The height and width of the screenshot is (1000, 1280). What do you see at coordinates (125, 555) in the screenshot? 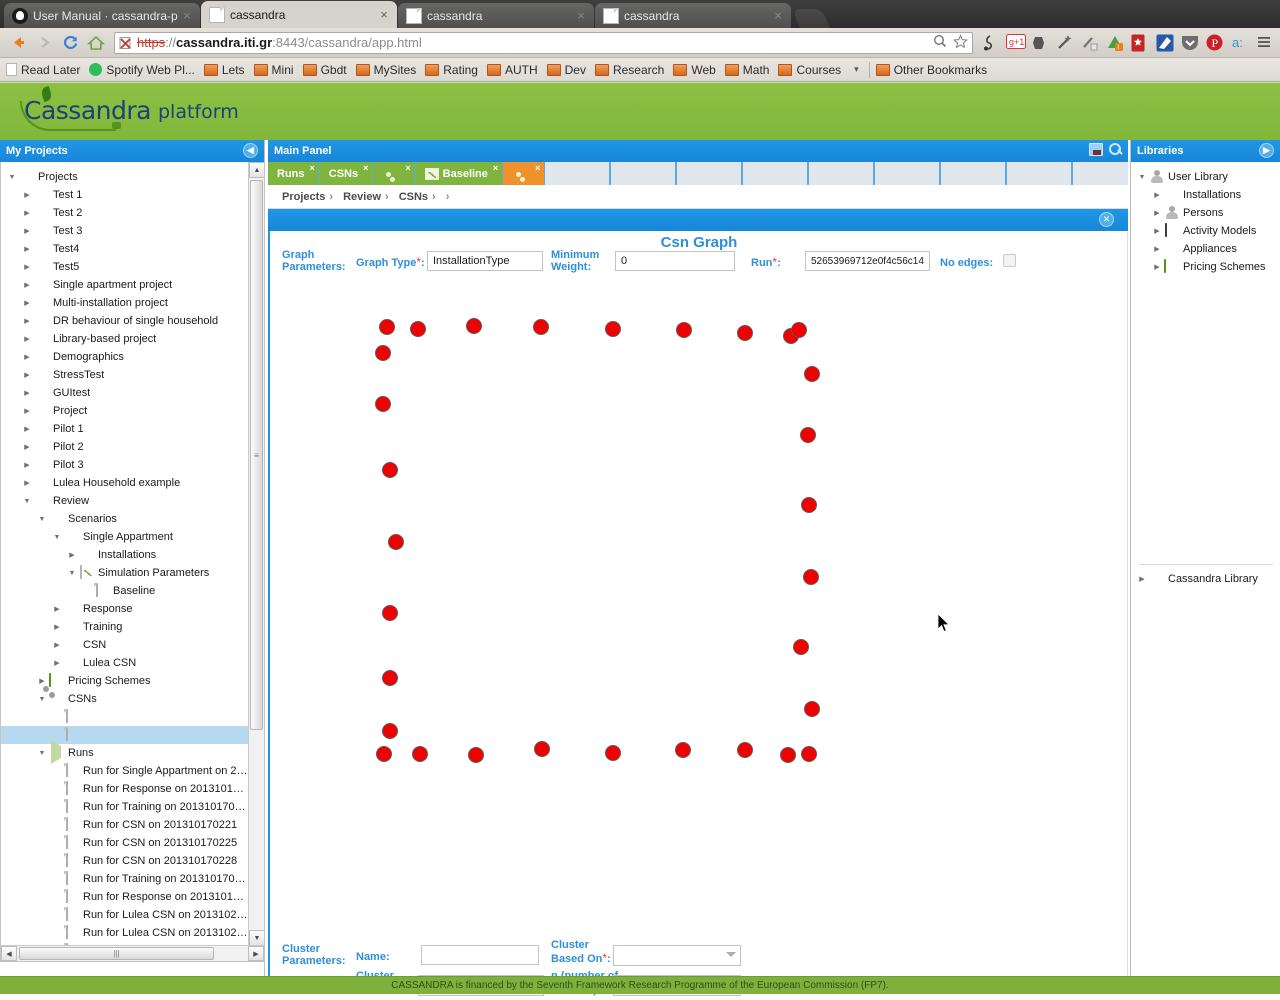
I see `project-tree-item: Installations` at bounding box center [125, 555].